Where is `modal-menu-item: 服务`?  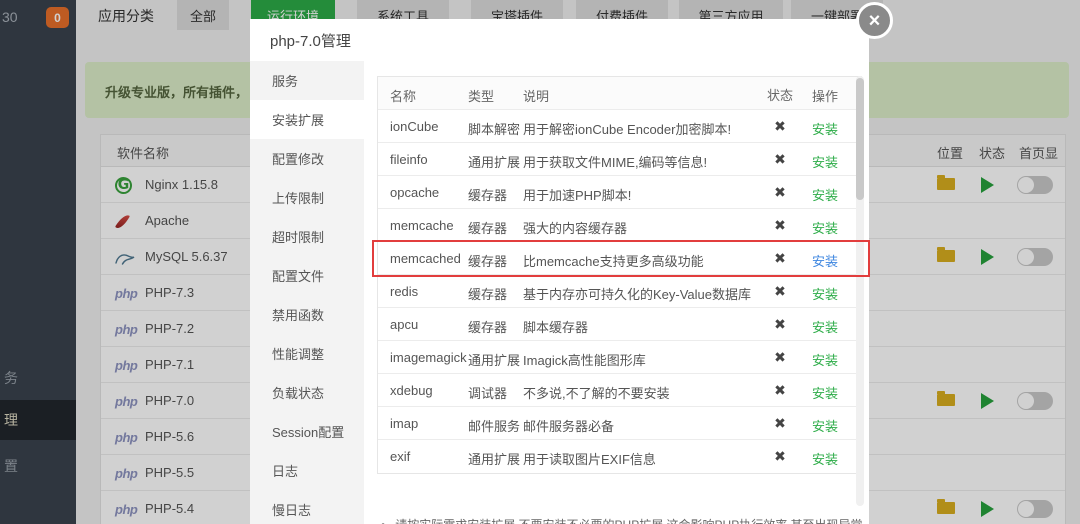
modal-menu-item: 服务 is located at coordinates (307, 80).